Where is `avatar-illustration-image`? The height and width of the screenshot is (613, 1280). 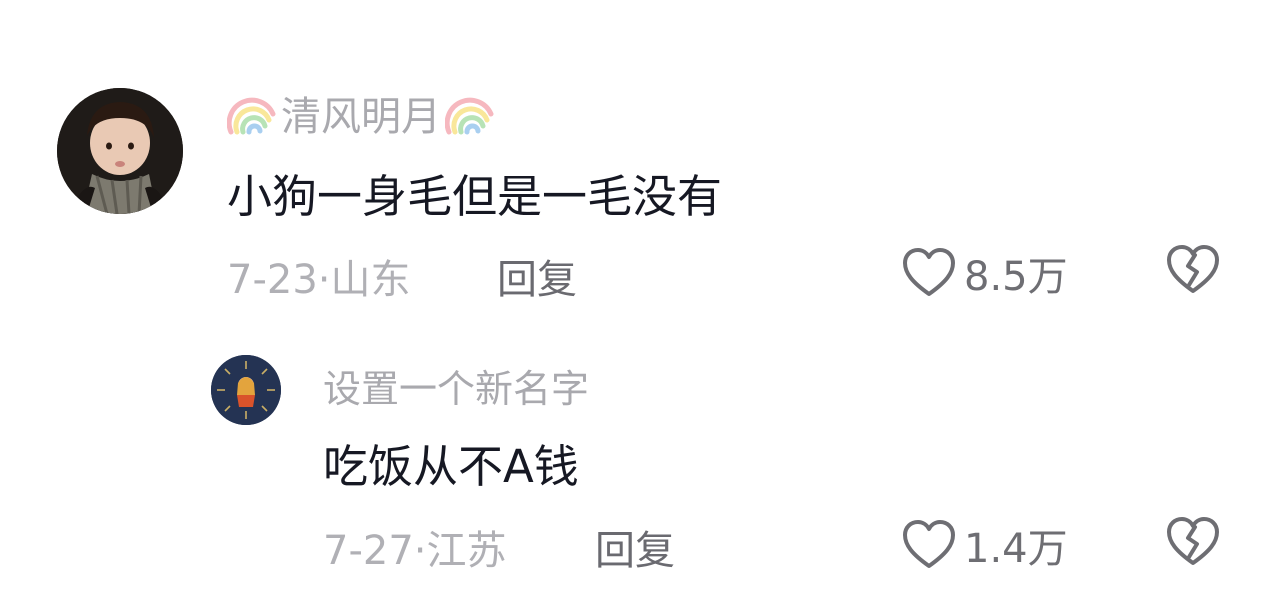 avatar-illustration-image is located at coordinates (246, 390).